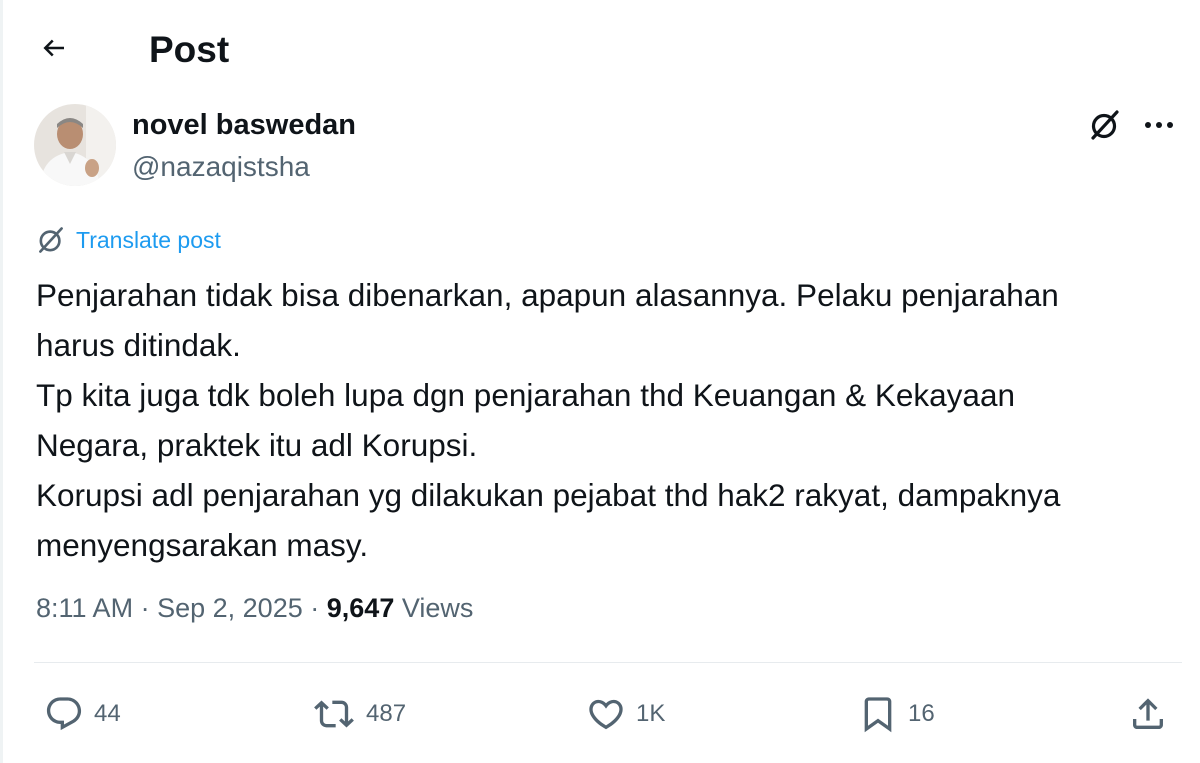  Describe the element at coordinates (221, 167) in the screenshot. I see `author-handle: @nazaqistsha` at that location.